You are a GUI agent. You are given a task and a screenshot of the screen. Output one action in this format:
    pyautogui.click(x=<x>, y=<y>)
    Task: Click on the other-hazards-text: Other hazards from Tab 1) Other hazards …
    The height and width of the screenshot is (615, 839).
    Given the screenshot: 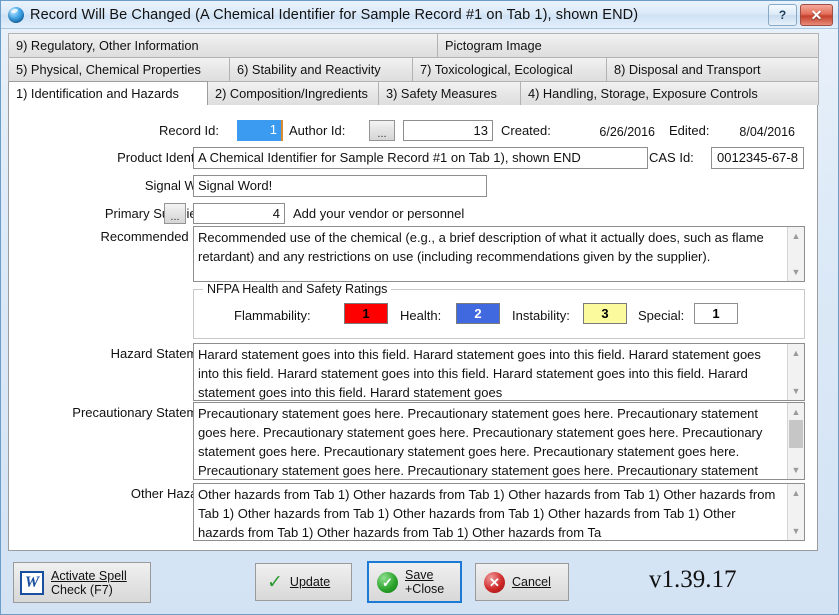 What is the action you would take?
    pyautogui.click(x=487, y=513)
    